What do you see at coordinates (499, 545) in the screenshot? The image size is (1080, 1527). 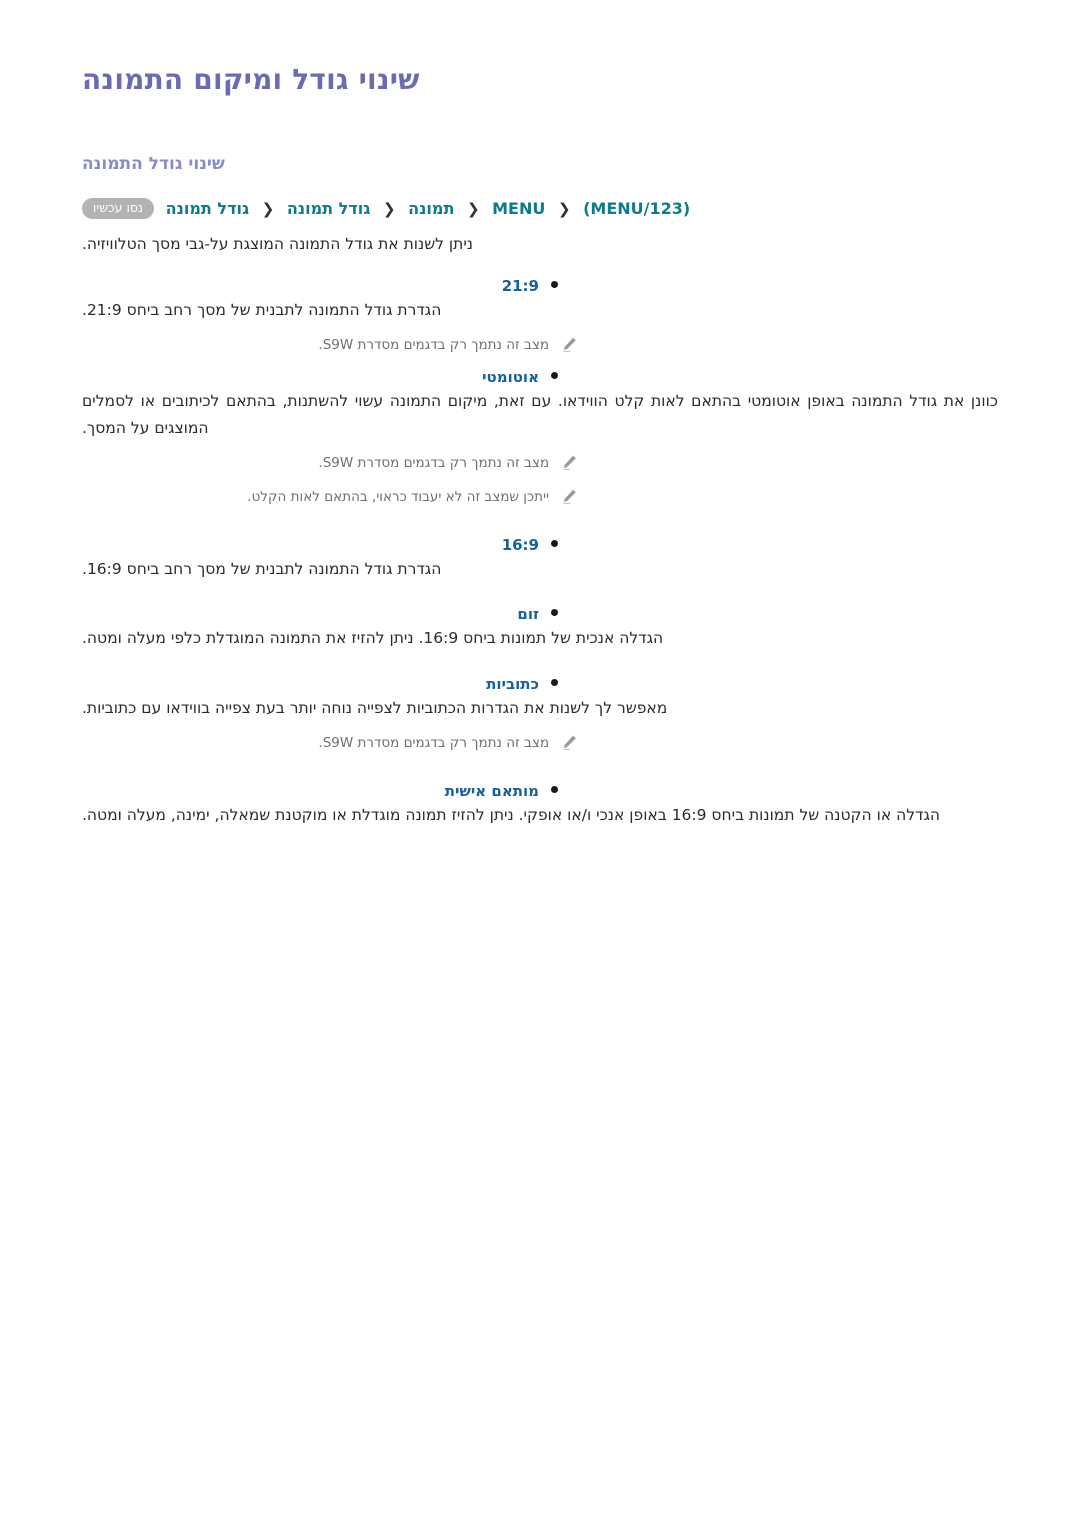 I see `option-16-9: 16:9` at bounding box center [499, 545].